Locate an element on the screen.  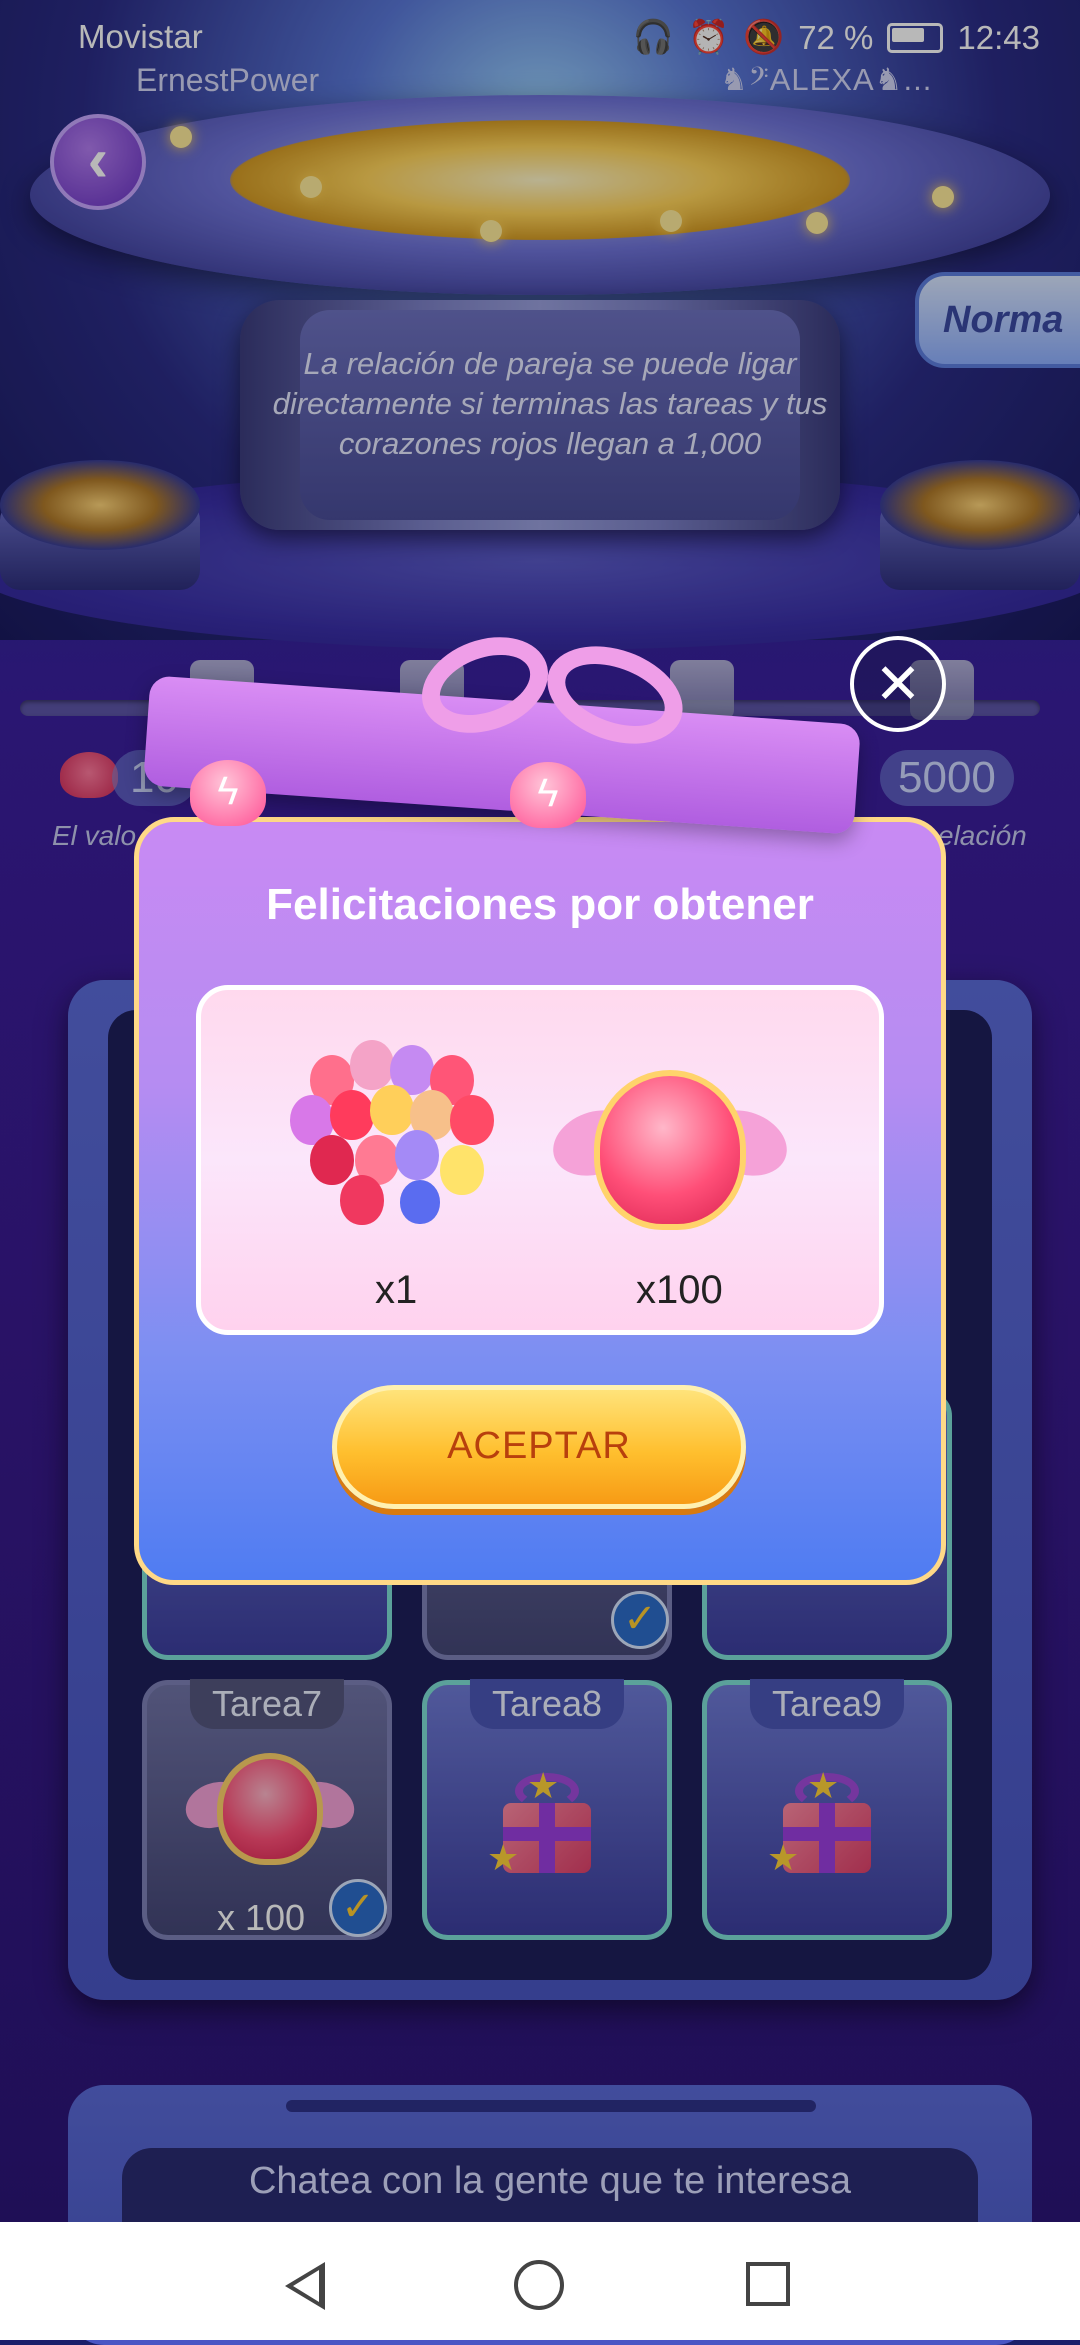
accept-button: ACEPTAR is located at coordinates (539, 1447).